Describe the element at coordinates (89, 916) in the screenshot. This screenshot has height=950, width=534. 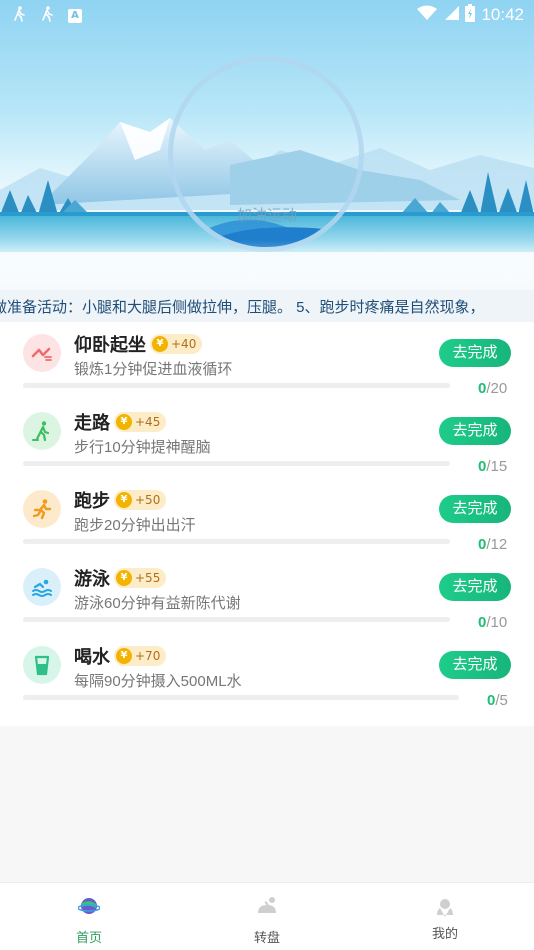
I see `nav-home: 首页` at that location.